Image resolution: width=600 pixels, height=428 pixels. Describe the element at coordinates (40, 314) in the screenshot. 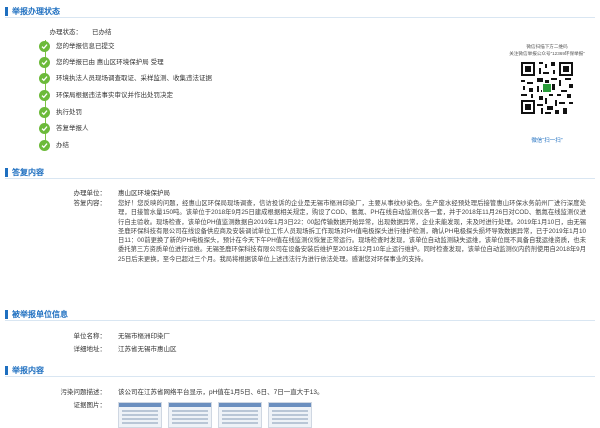

I see `target-section-title: 被举报单位信息` at that location.